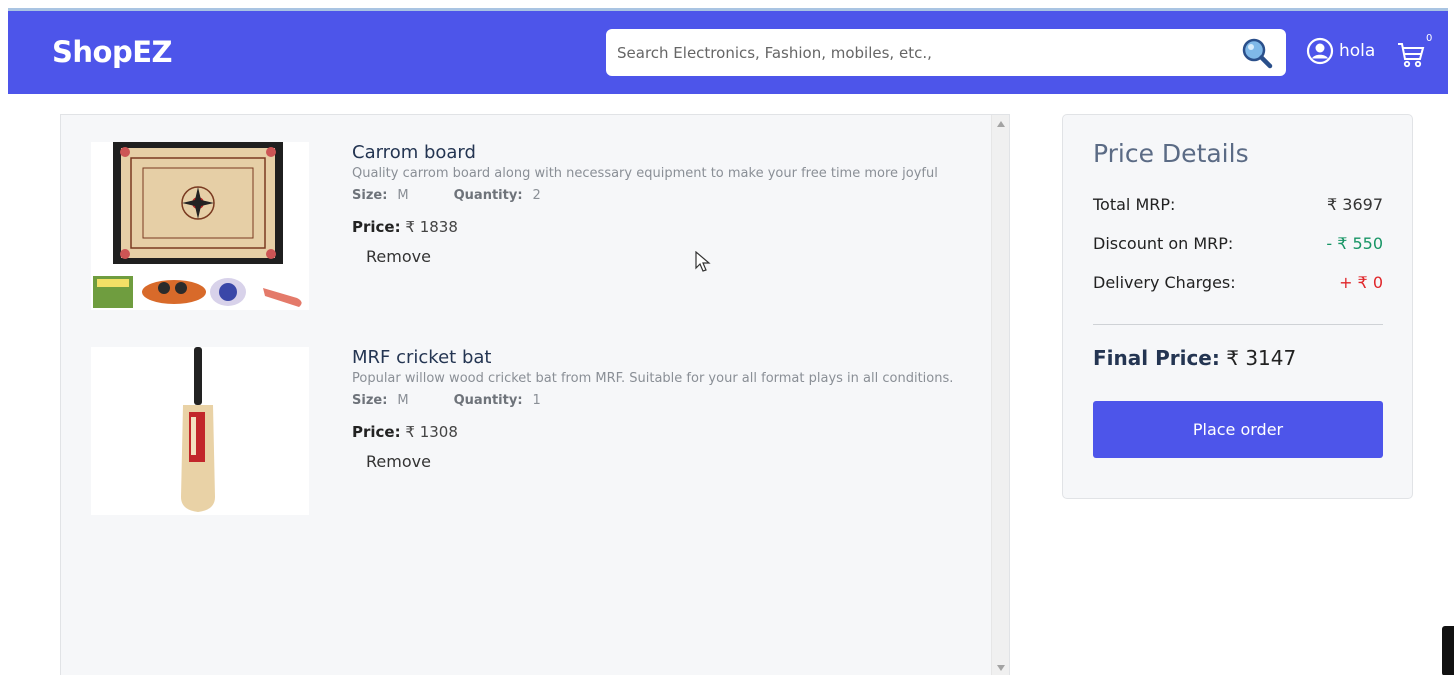  What do you see at coordinates (1320, 51) in the screenshot?
I see `user-circle-icon` at bounding box center [1320, 51].